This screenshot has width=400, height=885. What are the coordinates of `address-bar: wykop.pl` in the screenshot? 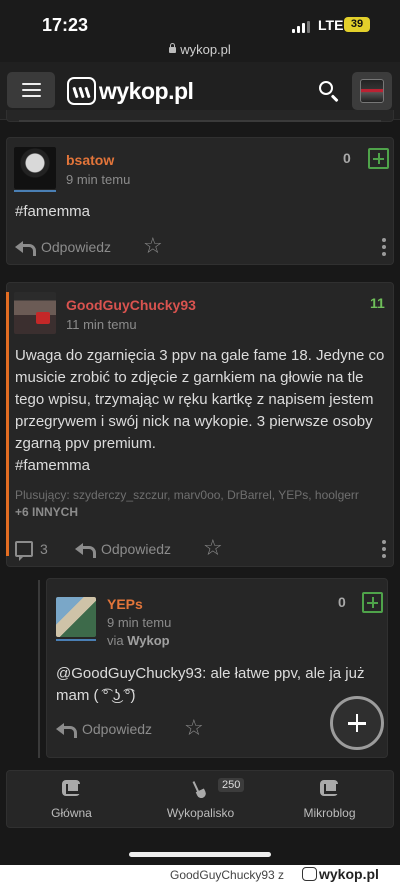 It's located at (200, 49).